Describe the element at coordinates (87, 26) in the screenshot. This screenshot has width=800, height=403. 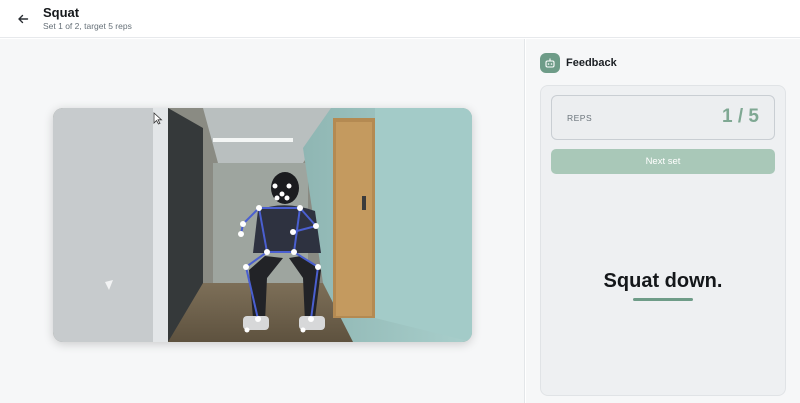
I see `page-subtitle: Set 1 of 2, target 5 reps` at that location.